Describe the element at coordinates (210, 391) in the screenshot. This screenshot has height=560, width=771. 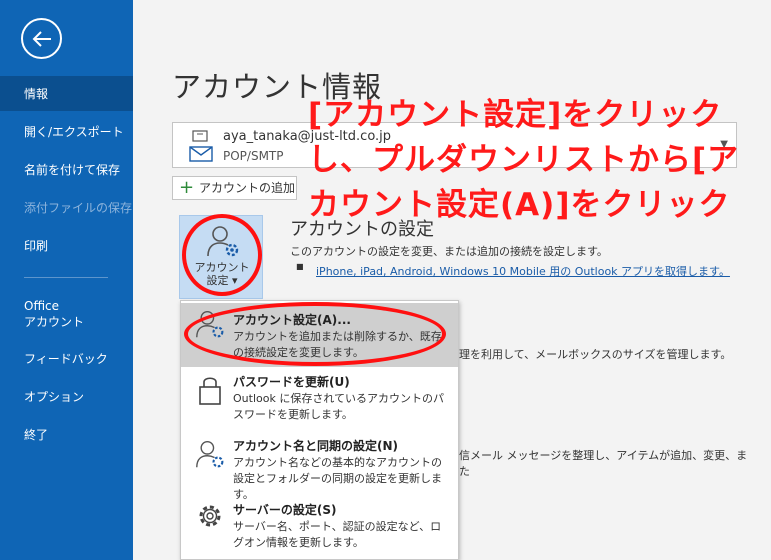
I see `lock-icon` at that location.